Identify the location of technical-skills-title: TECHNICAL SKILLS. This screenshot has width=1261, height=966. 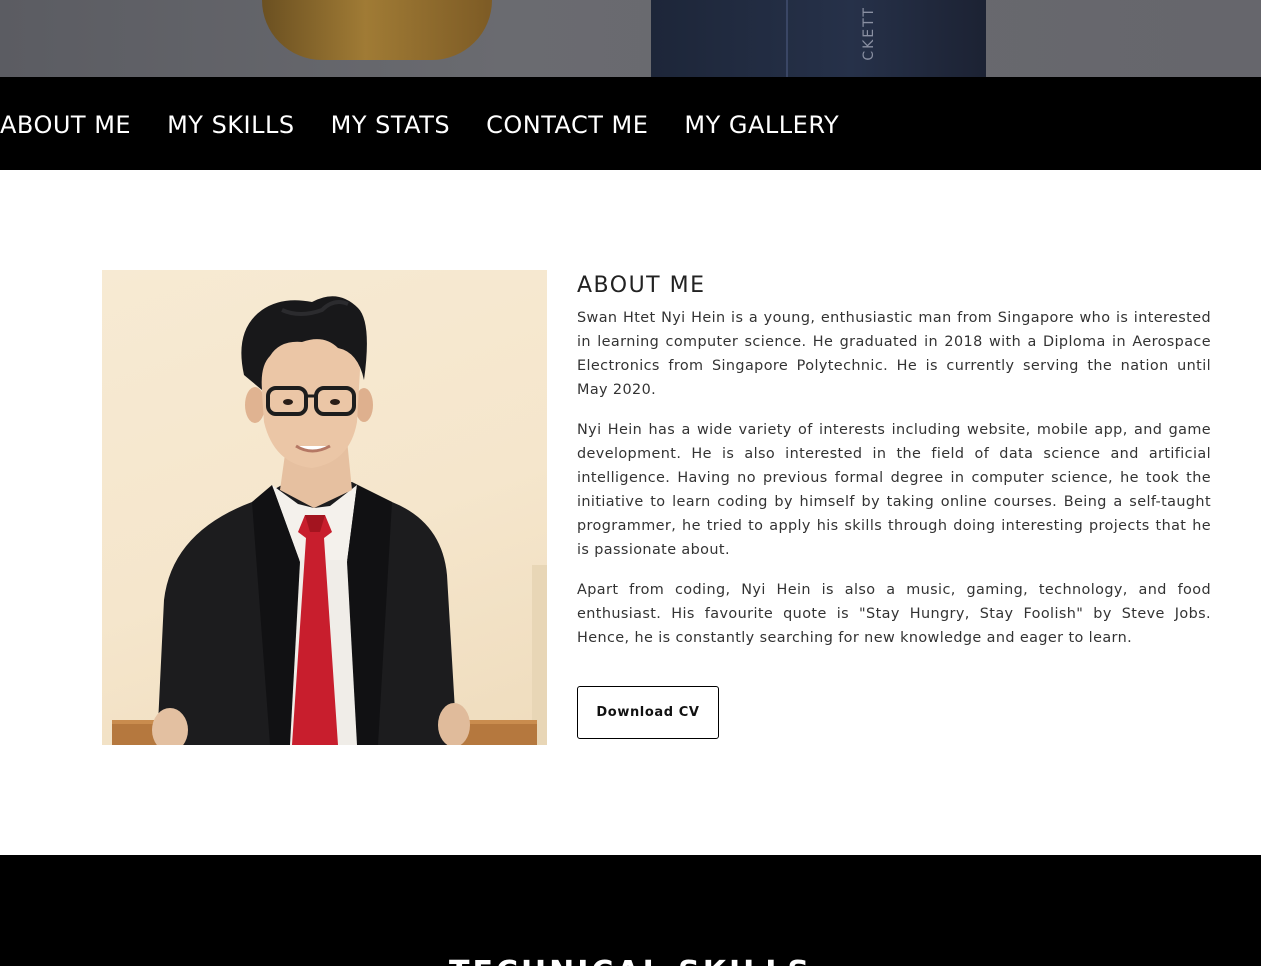
(630, 960).